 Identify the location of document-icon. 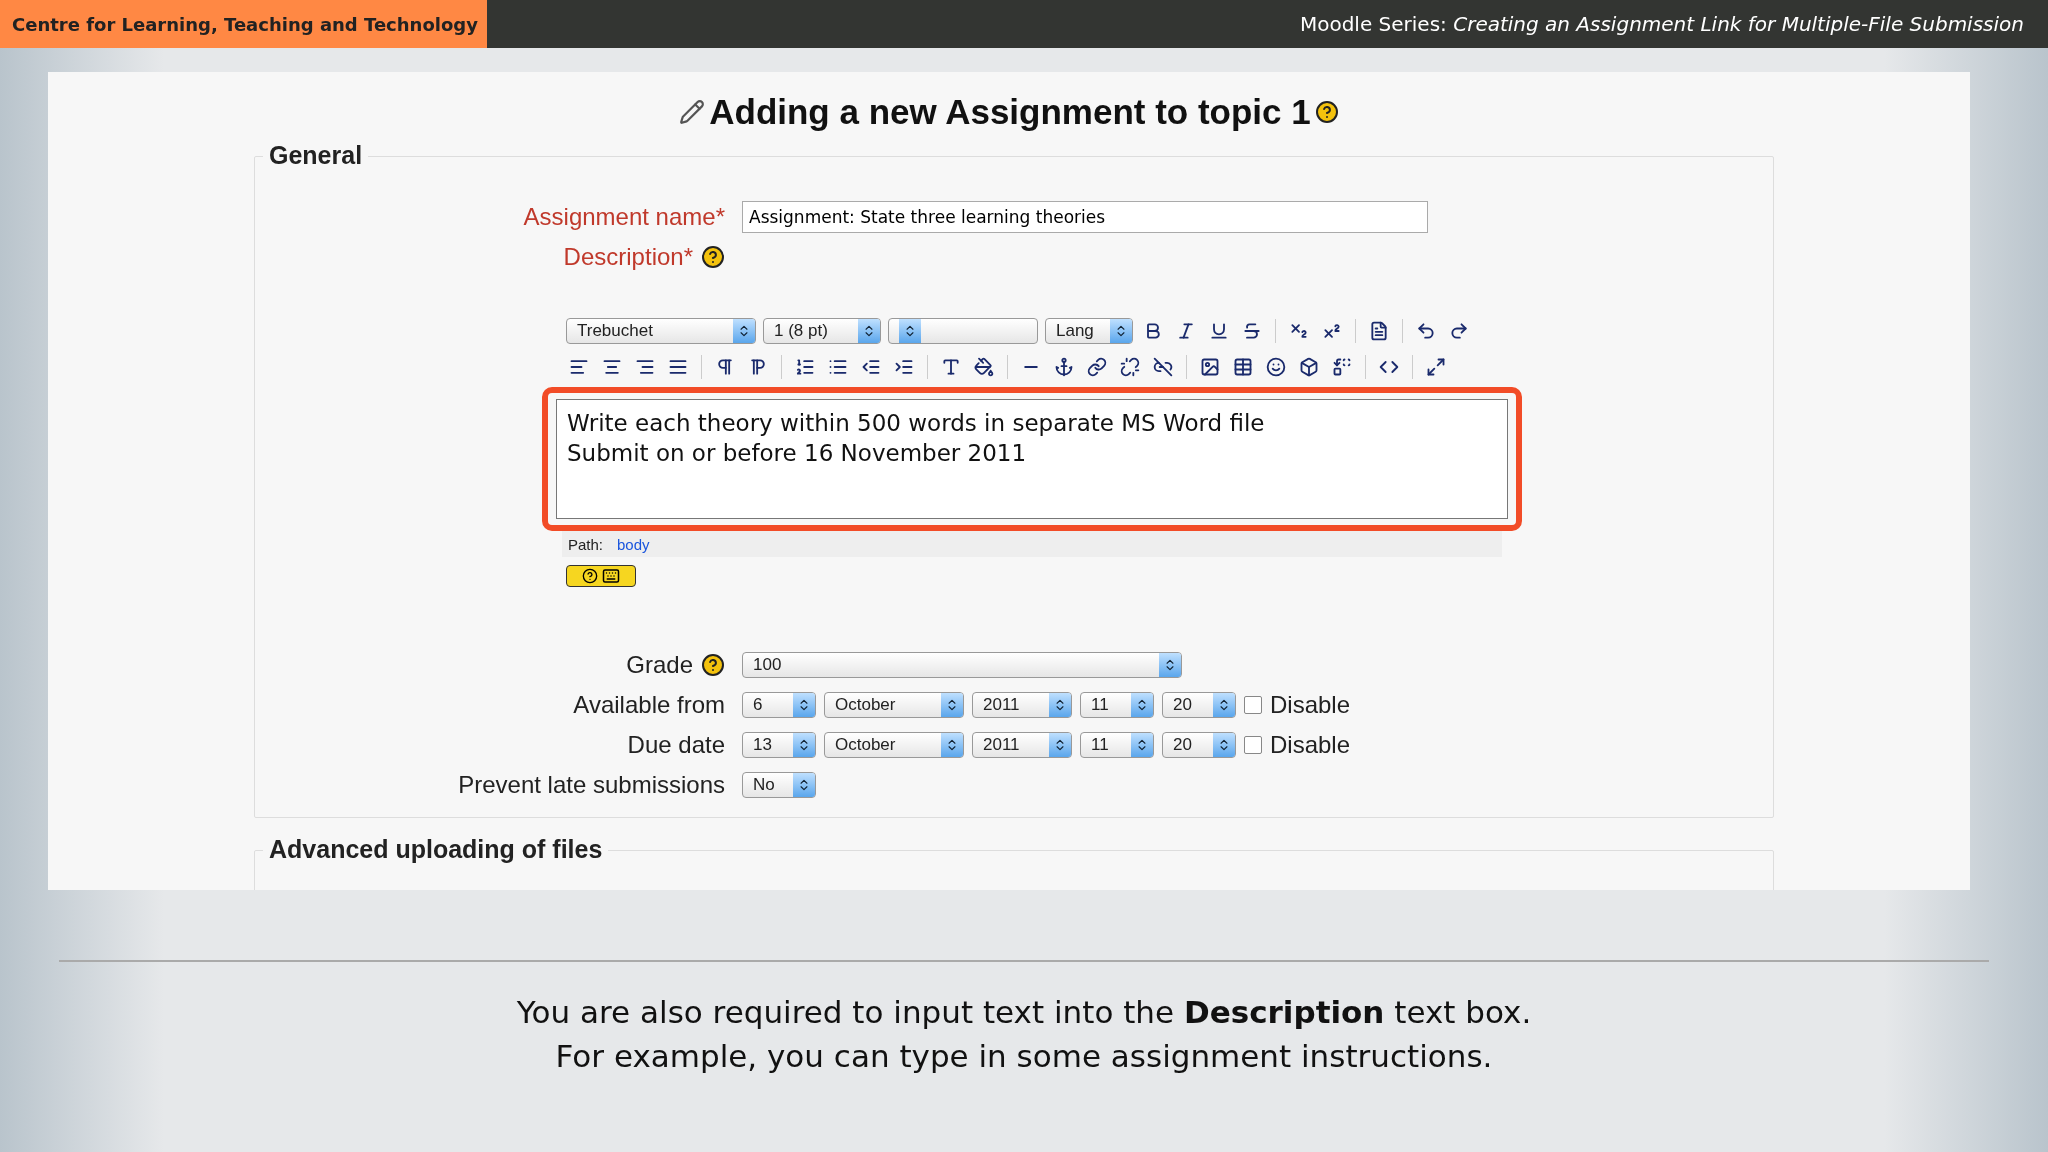
(1379, 331).